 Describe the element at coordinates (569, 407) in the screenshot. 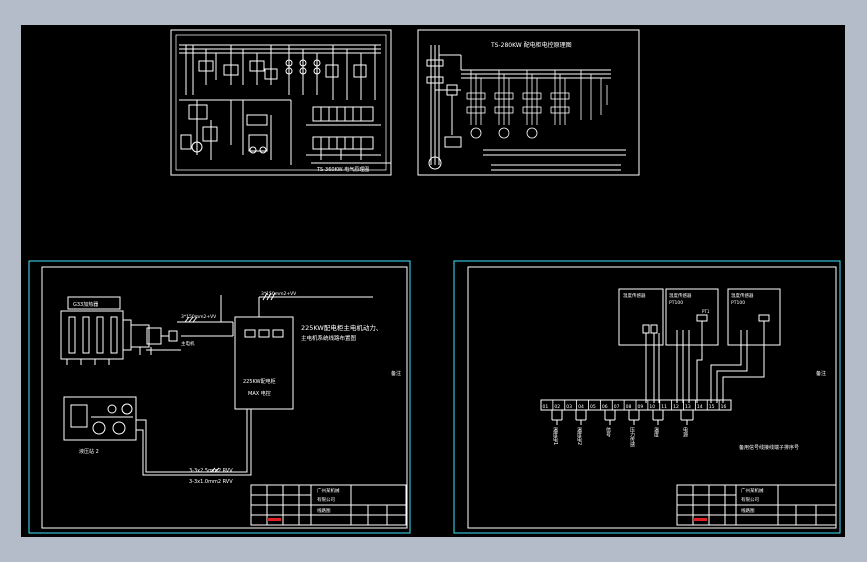

I see `terminal-number: 03` at that location.